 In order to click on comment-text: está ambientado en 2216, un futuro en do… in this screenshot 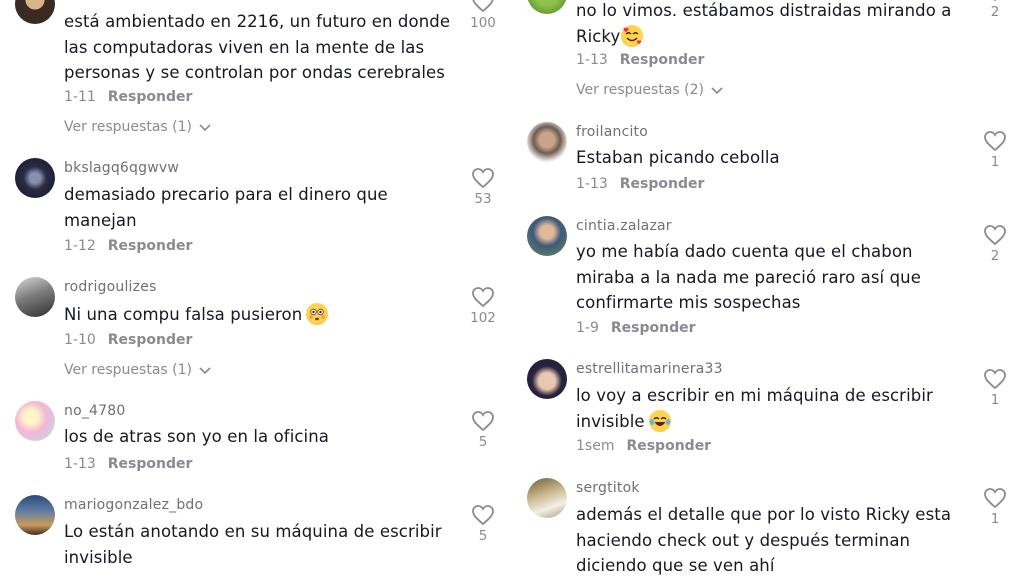, I will do `click(257, 47)`.